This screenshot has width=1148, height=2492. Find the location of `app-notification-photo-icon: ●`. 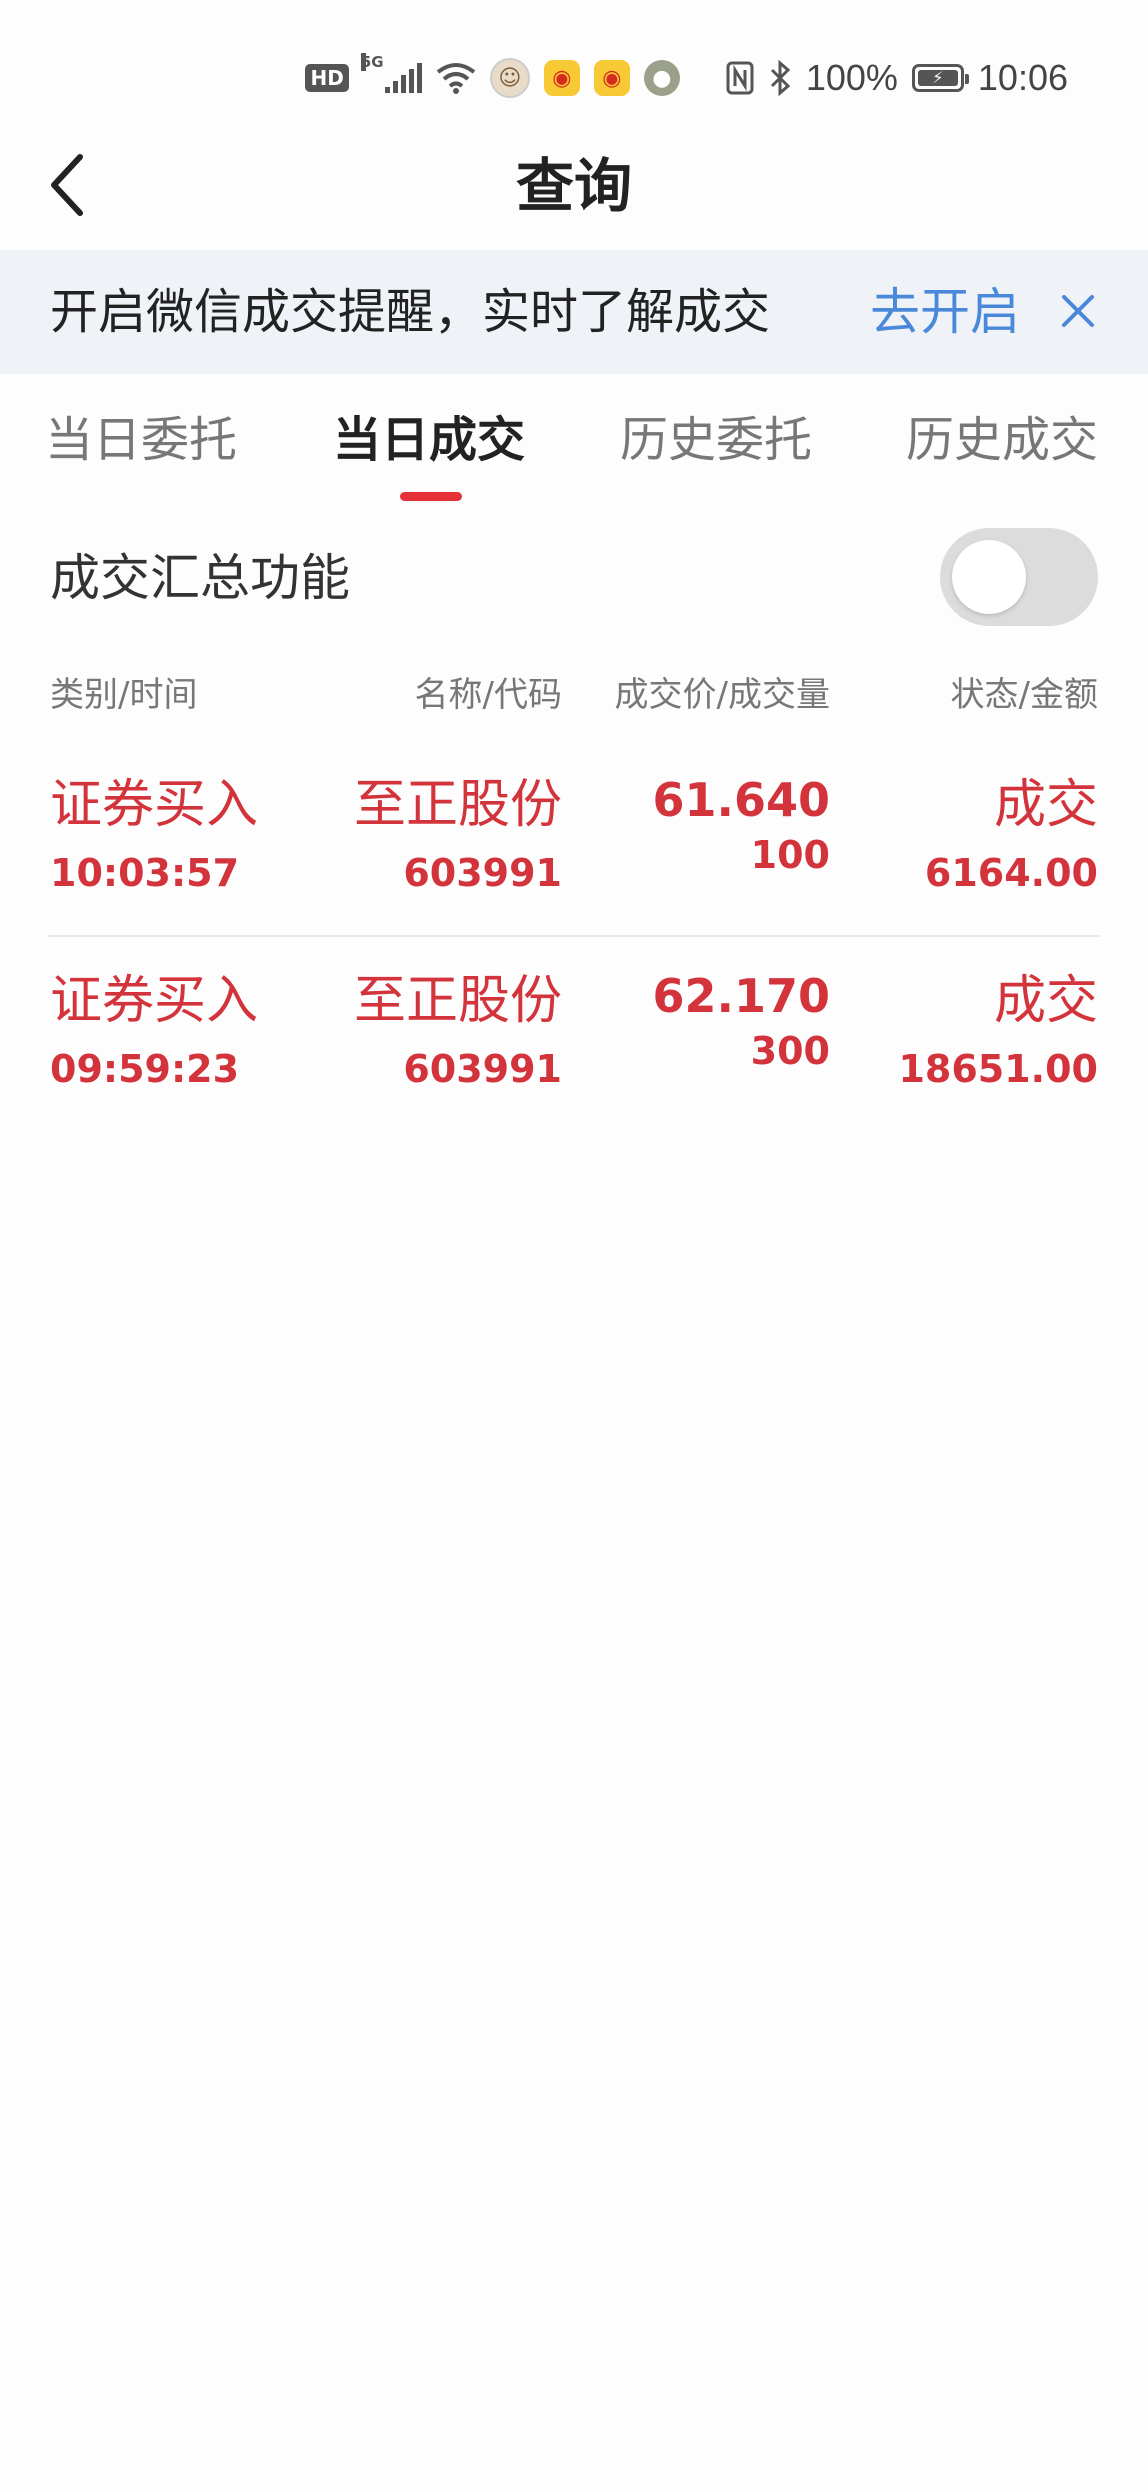

app-notification-photo-icon: ● is located at coordinates (661, 78).